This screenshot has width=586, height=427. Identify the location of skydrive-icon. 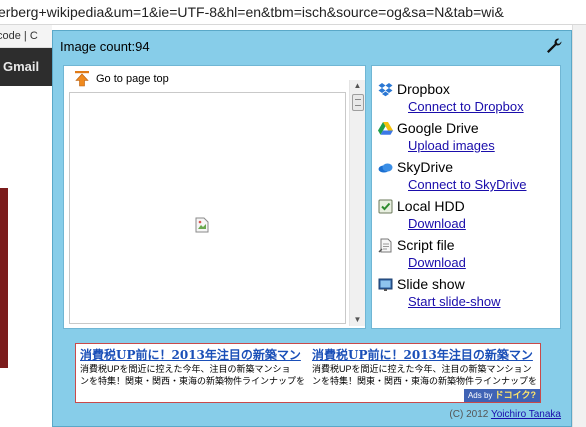
(385, 167).